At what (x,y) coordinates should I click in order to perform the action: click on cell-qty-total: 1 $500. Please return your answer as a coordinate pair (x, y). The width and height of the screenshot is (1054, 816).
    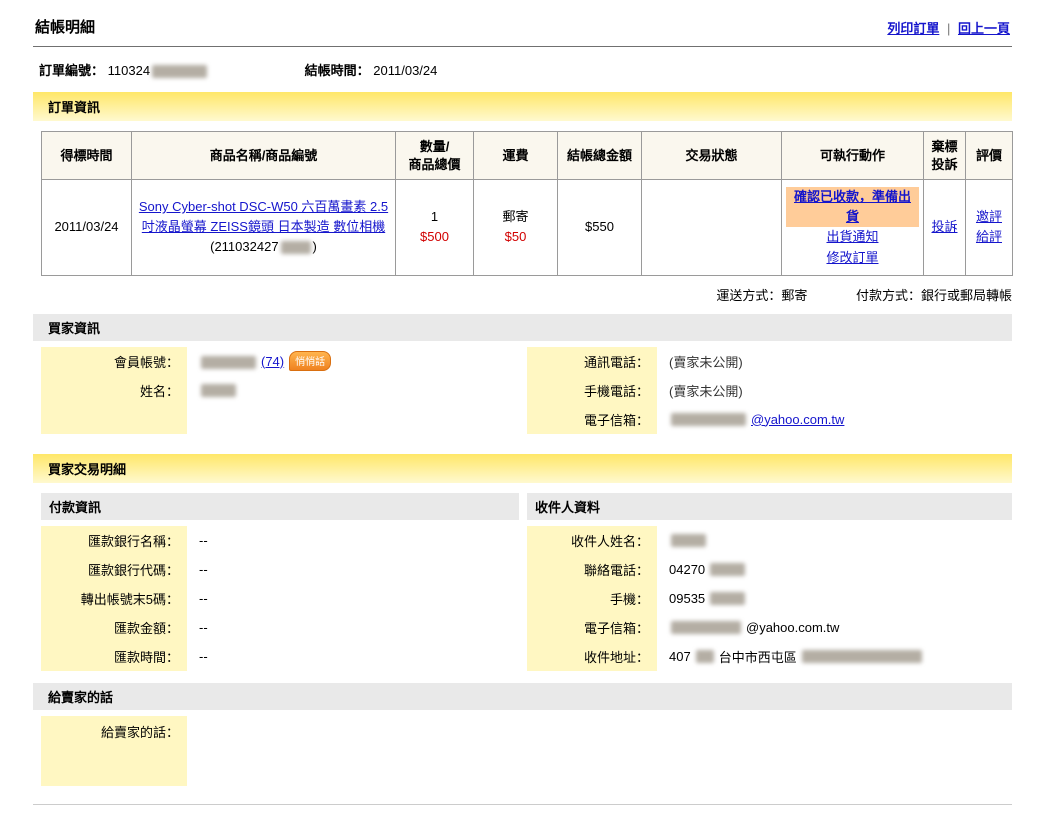
    Looking at the image, I should click on (434, 227).